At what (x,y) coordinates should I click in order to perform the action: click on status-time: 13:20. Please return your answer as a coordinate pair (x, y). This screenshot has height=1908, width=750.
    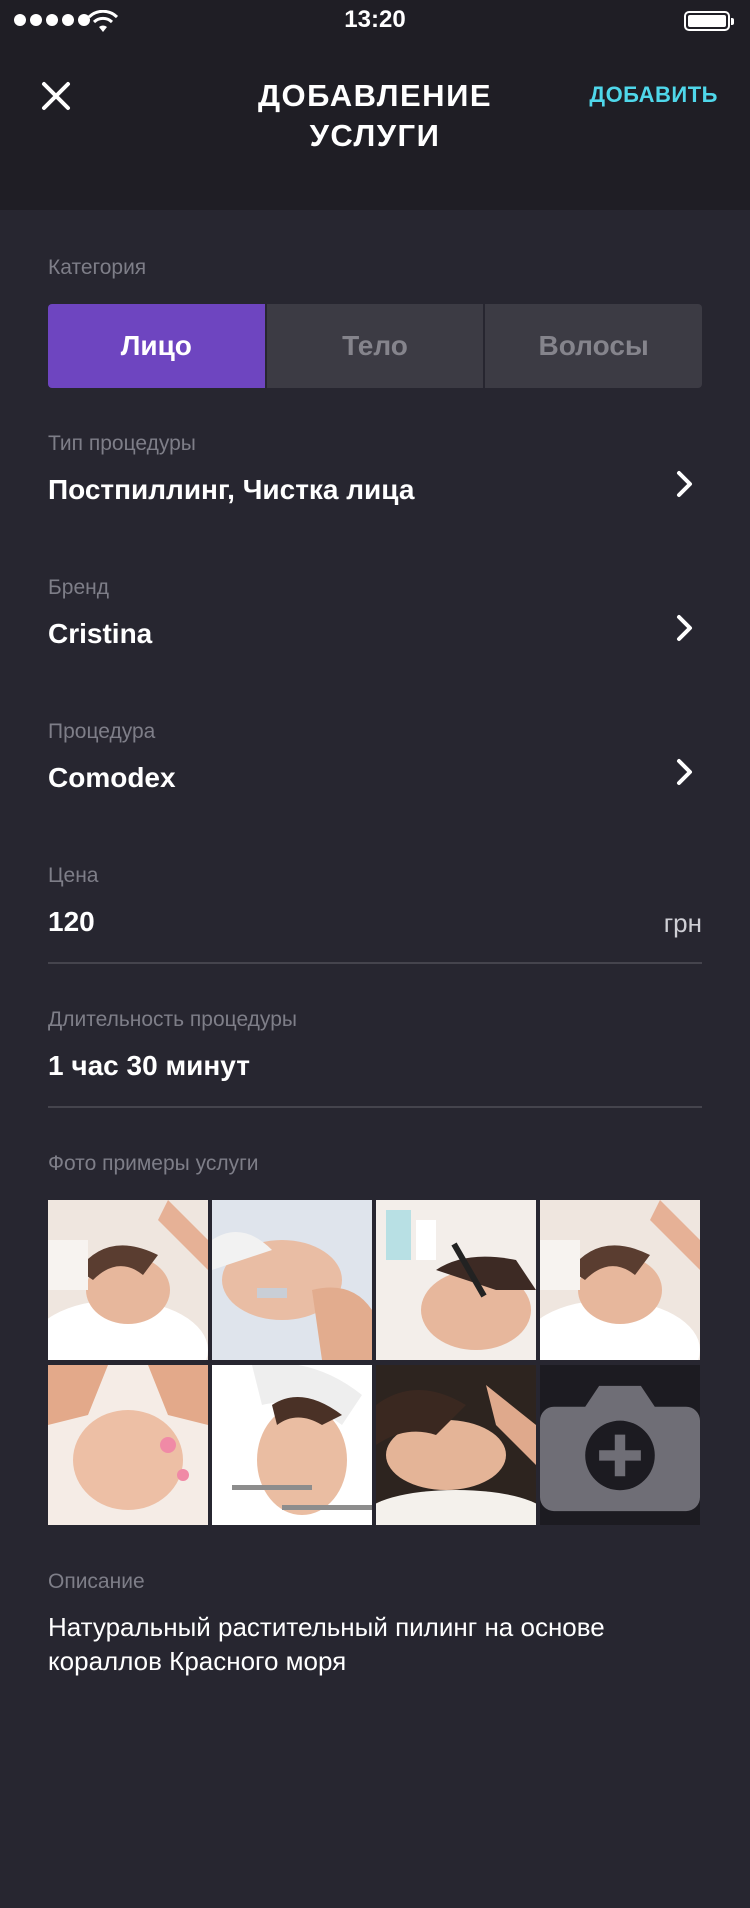
    Looking at the image, I should click on (375, 19).